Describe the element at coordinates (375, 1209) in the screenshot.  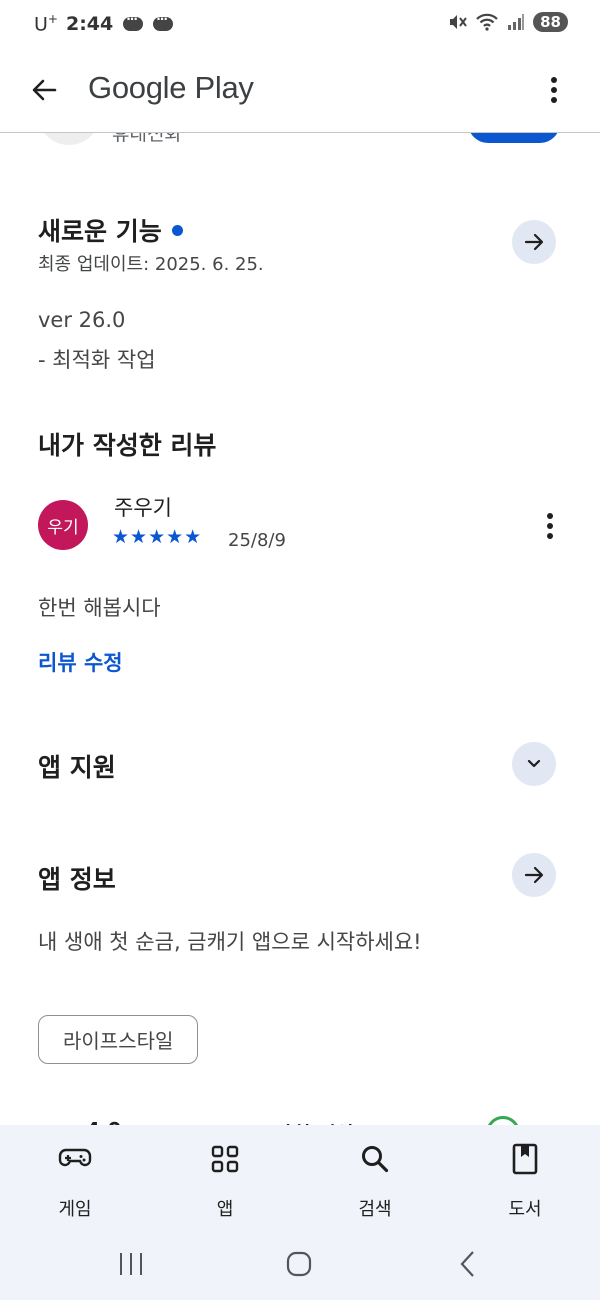
I see `nav-label-search: 검색` at that location.